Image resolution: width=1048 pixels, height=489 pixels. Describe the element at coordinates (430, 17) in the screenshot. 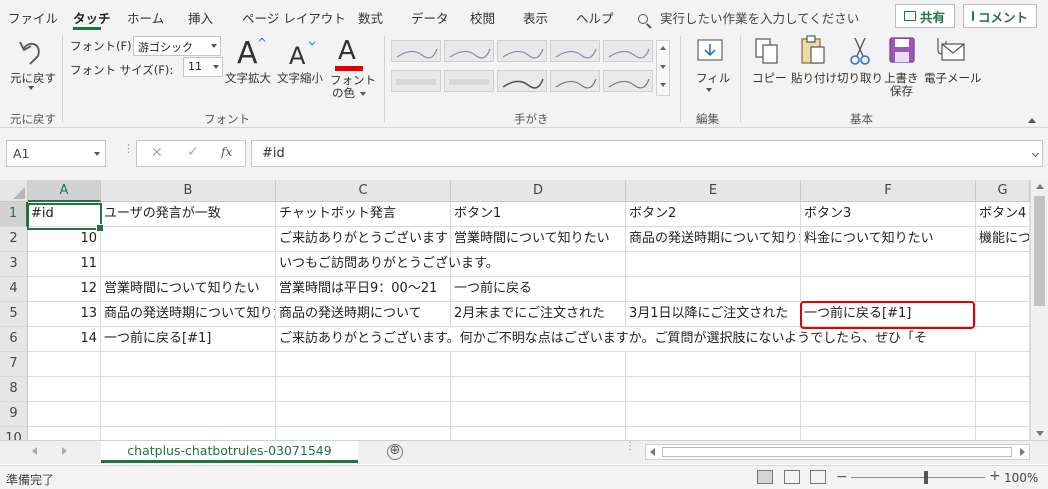

I see `tab-data: データ` at that location.